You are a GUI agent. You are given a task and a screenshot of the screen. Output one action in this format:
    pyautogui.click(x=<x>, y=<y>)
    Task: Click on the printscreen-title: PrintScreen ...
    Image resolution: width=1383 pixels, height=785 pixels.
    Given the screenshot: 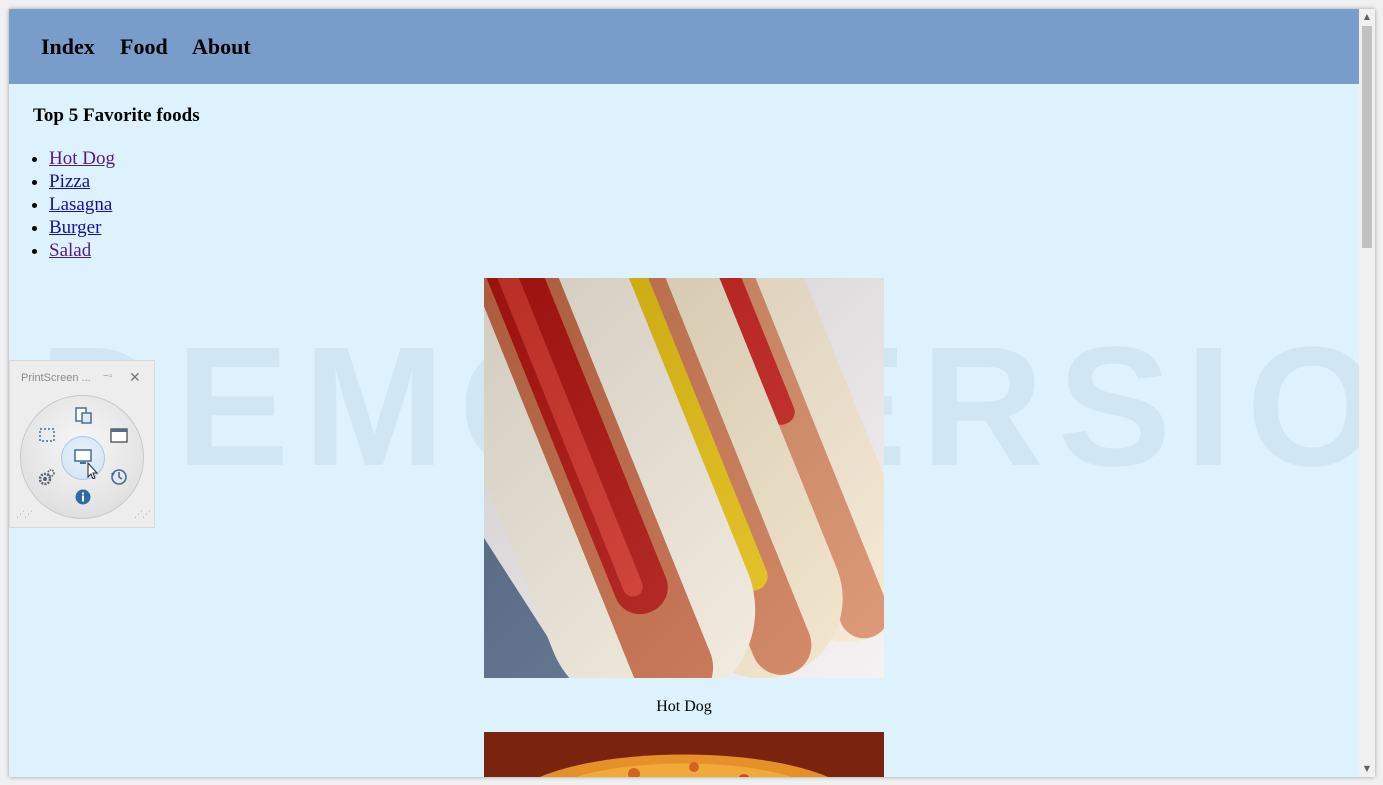 What is the action you would take?
    pyautogui.click(x=56, y=378)
    